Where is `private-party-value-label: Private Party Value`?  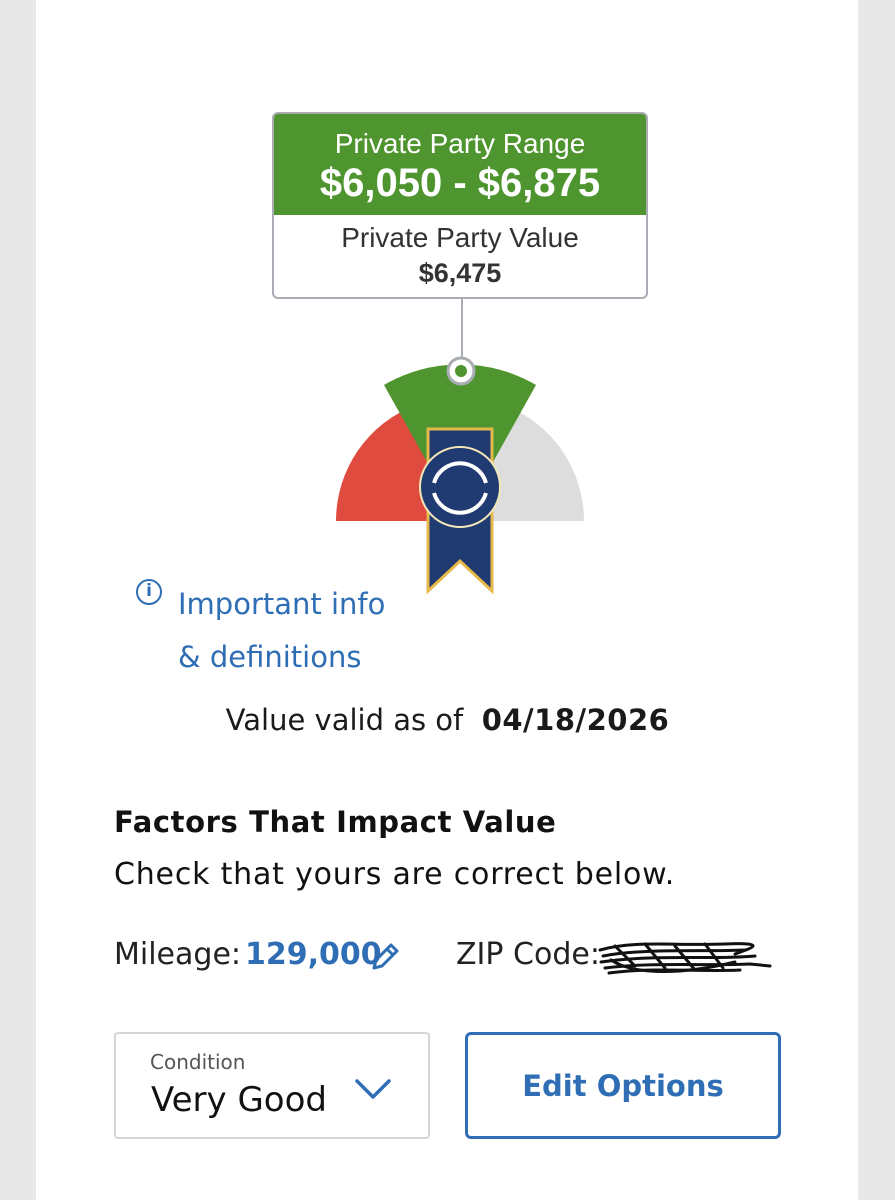
private-party-value-label: Private Party Value is located at coordinates (460, 237).